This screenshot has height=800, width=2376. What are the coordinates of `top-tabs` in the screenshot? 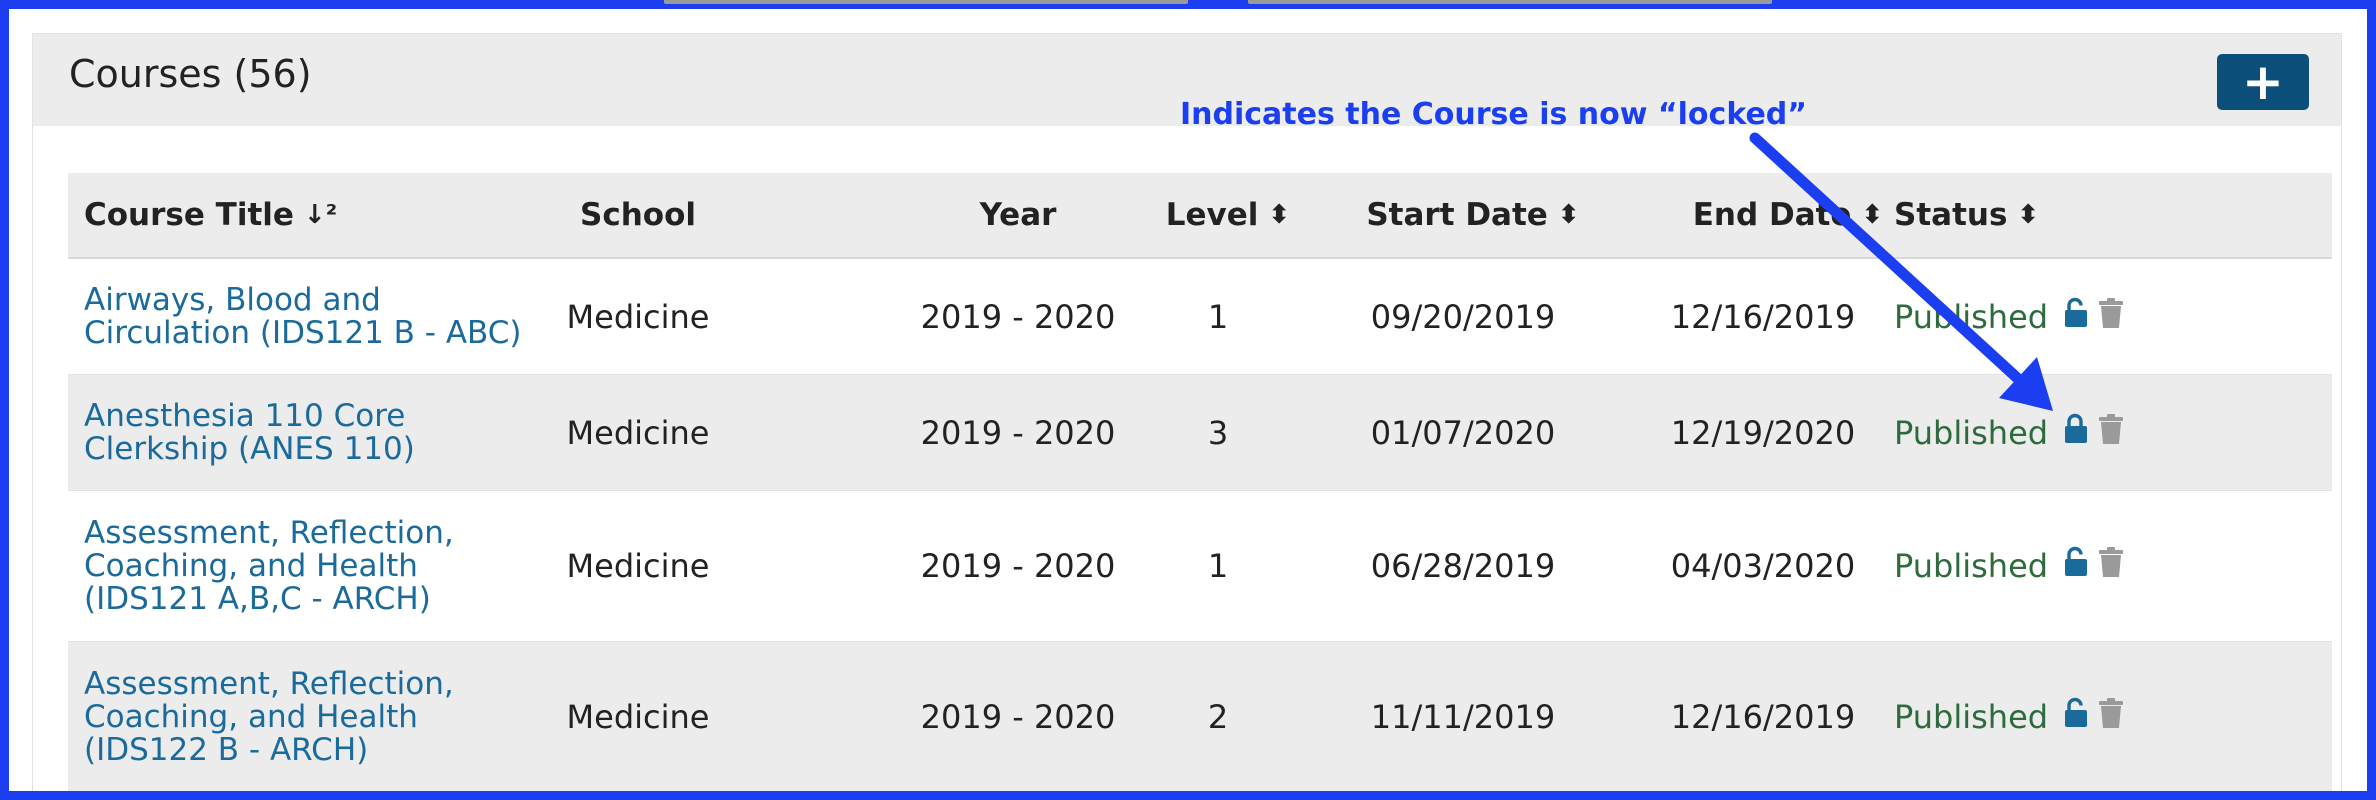 It's located at (1188, 2).